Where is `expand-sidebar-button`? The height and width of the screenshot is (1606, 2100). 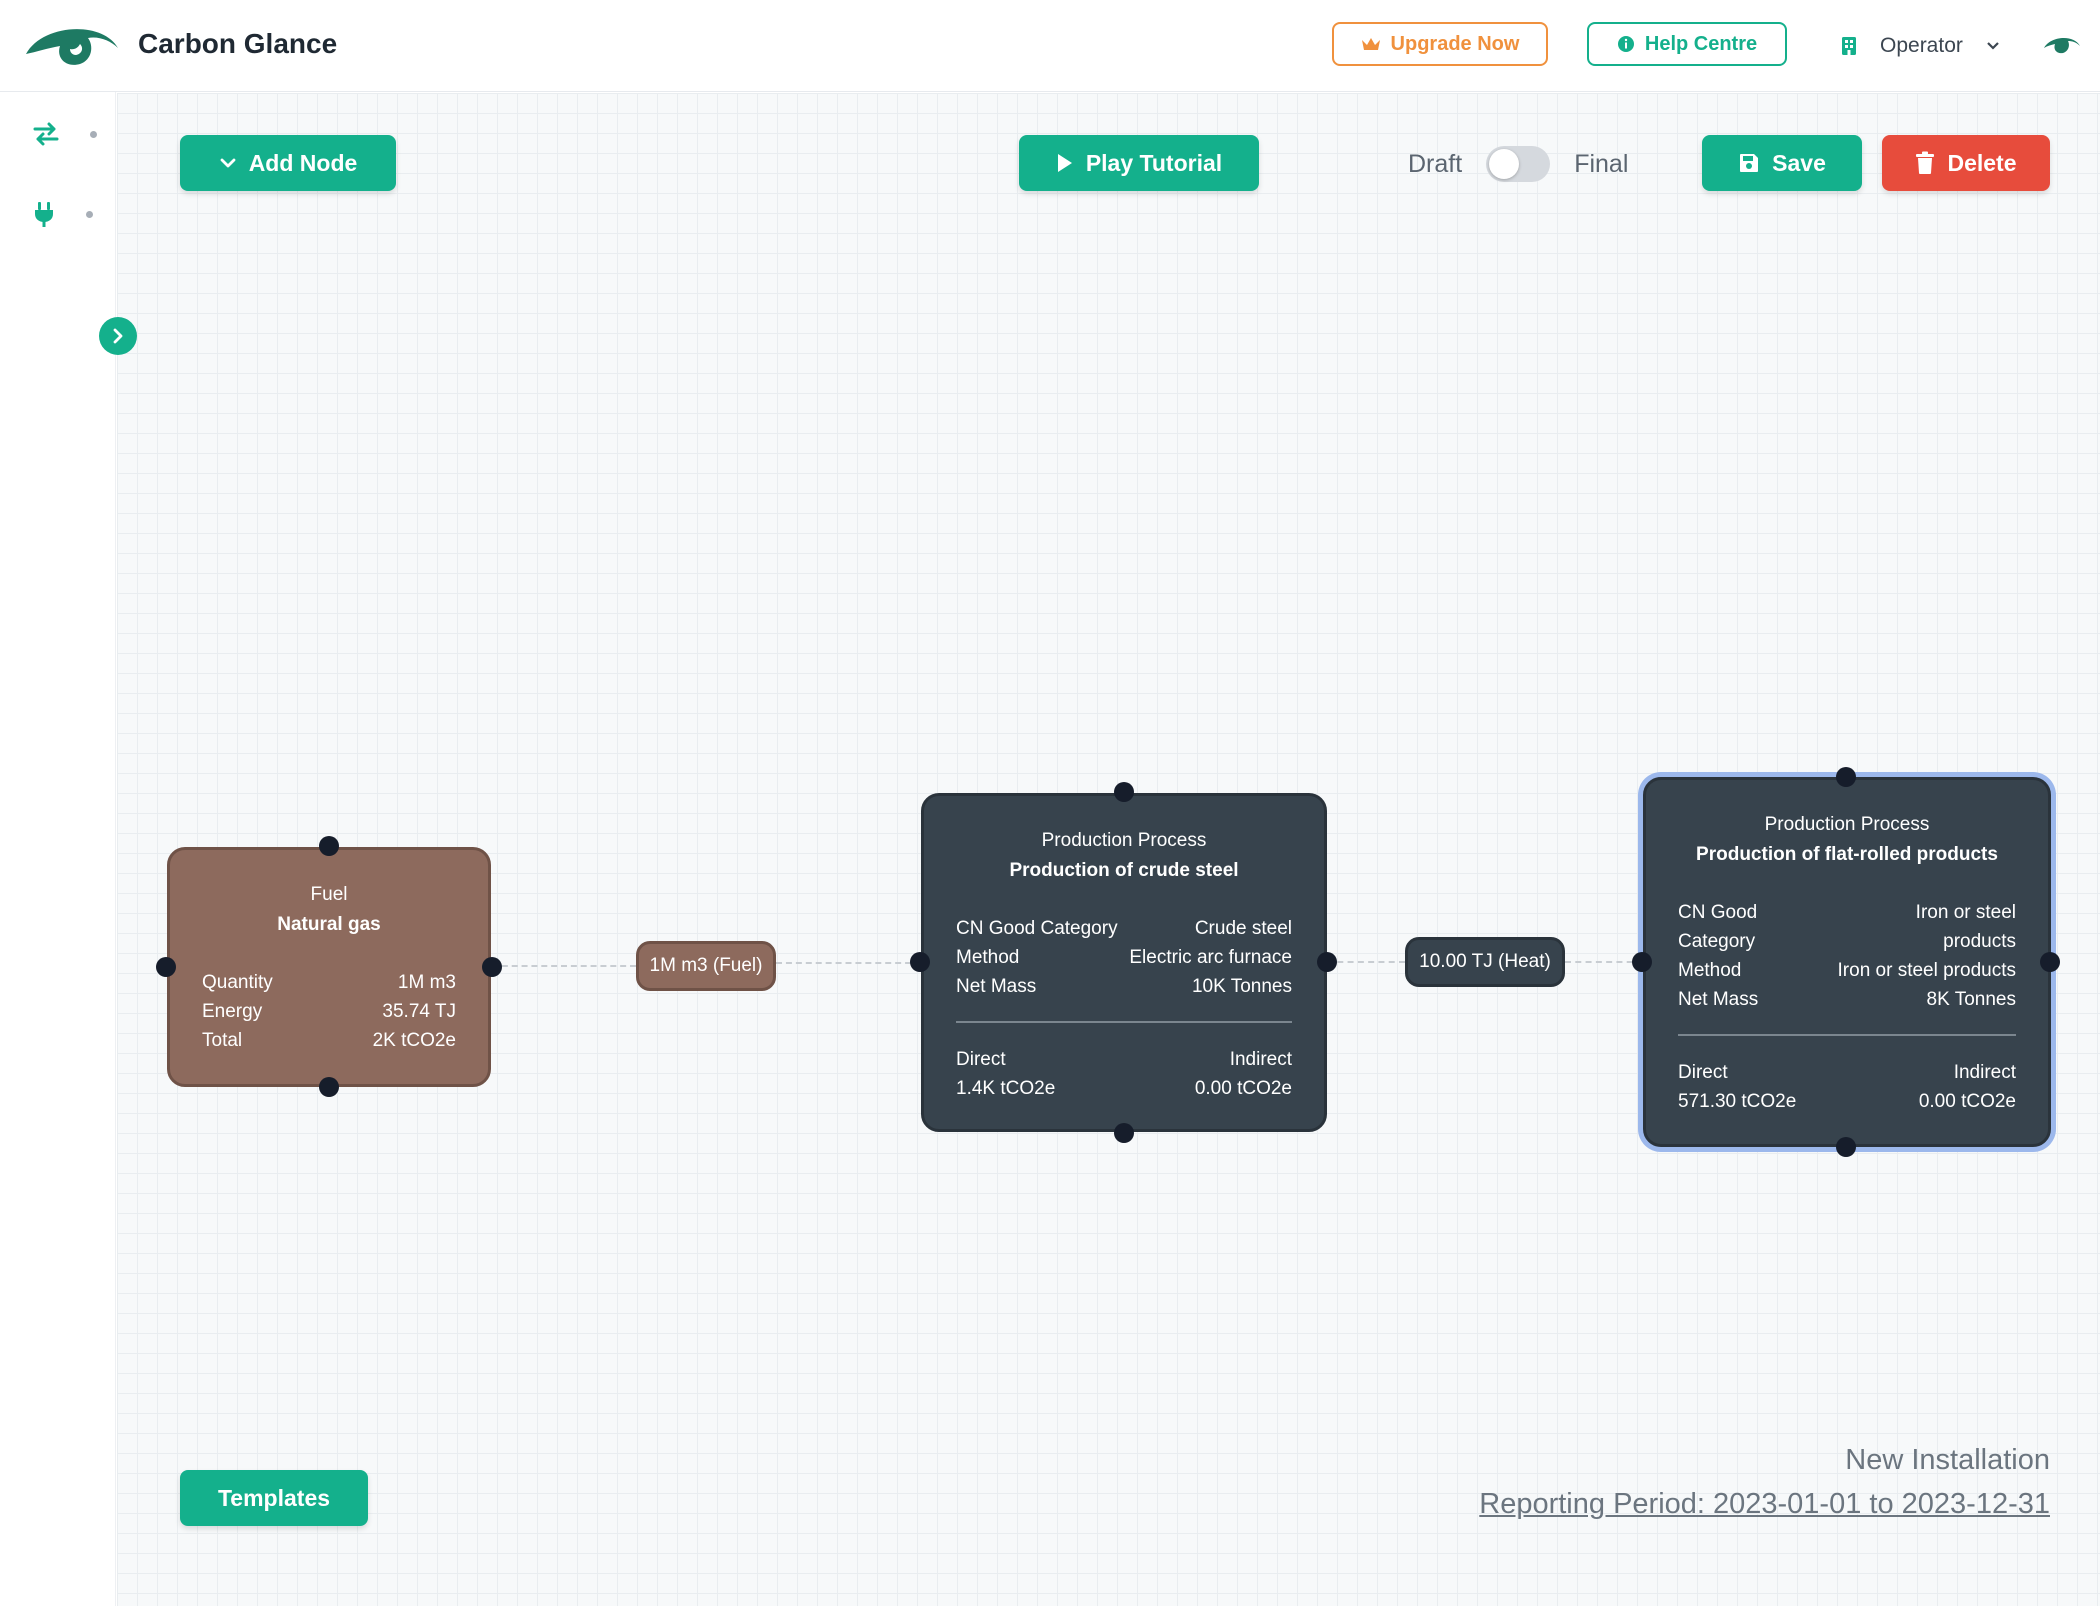 expand-sidebar-button is located at coordinates (118, 336).